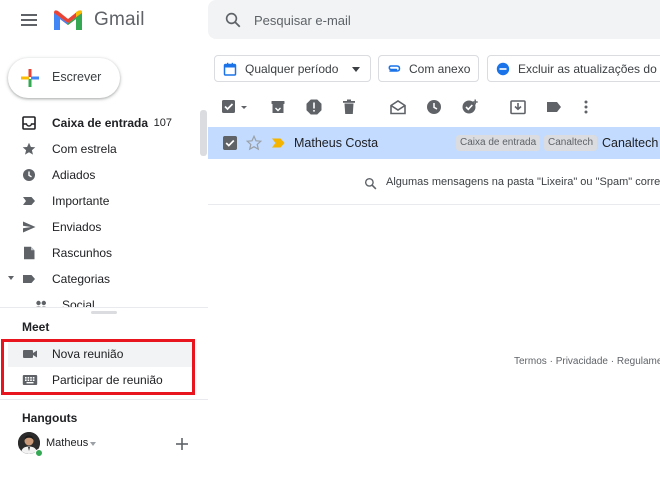  What do you see at coordinates (81, 279) in the screenshot?
I see `sidebar-item-label: Categorias` at bounding box center [81, 279].